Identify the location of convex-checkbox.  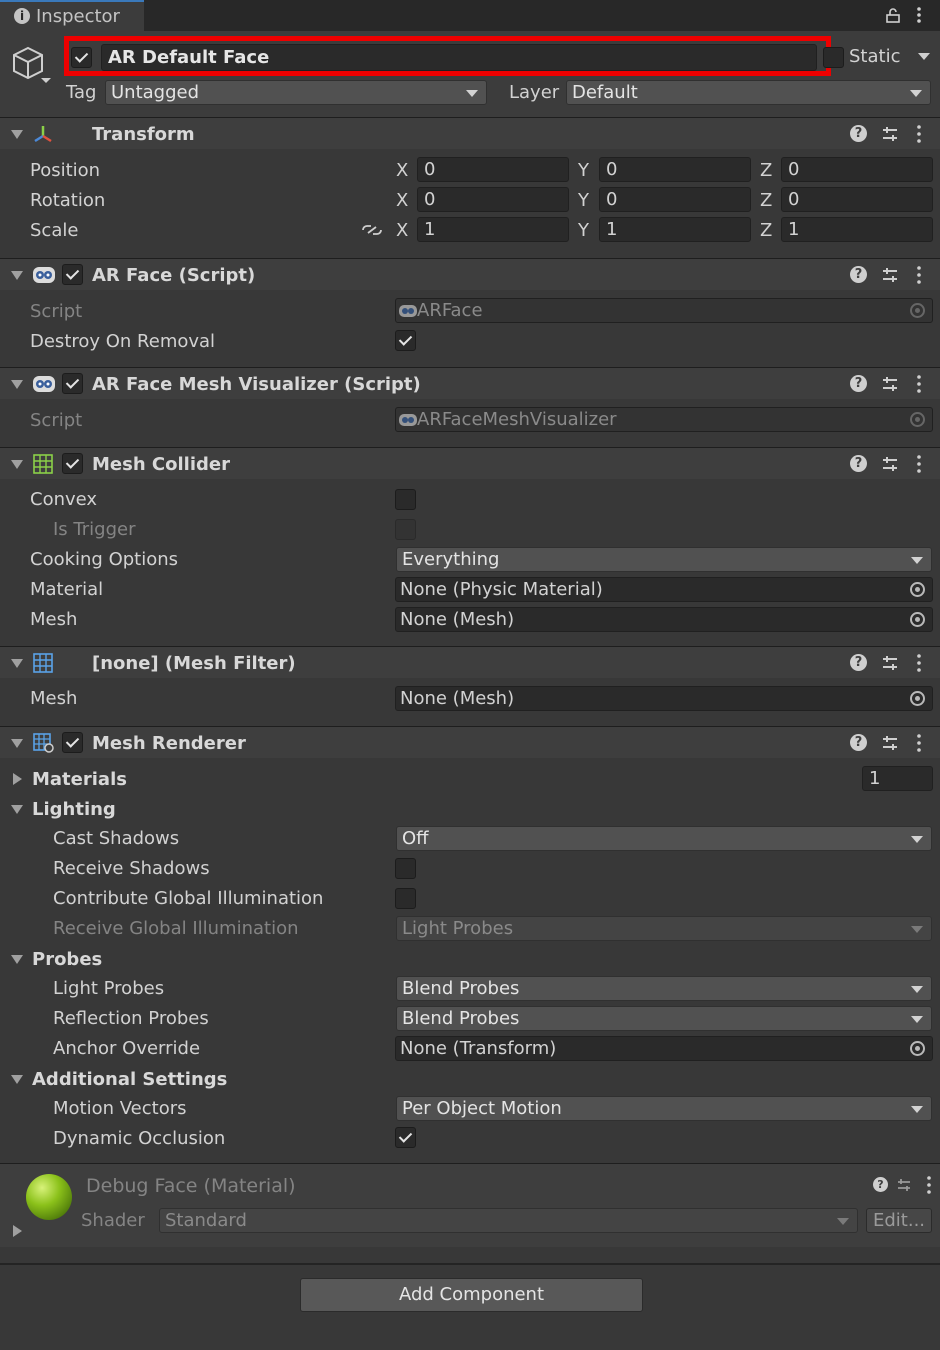
(405, 499).